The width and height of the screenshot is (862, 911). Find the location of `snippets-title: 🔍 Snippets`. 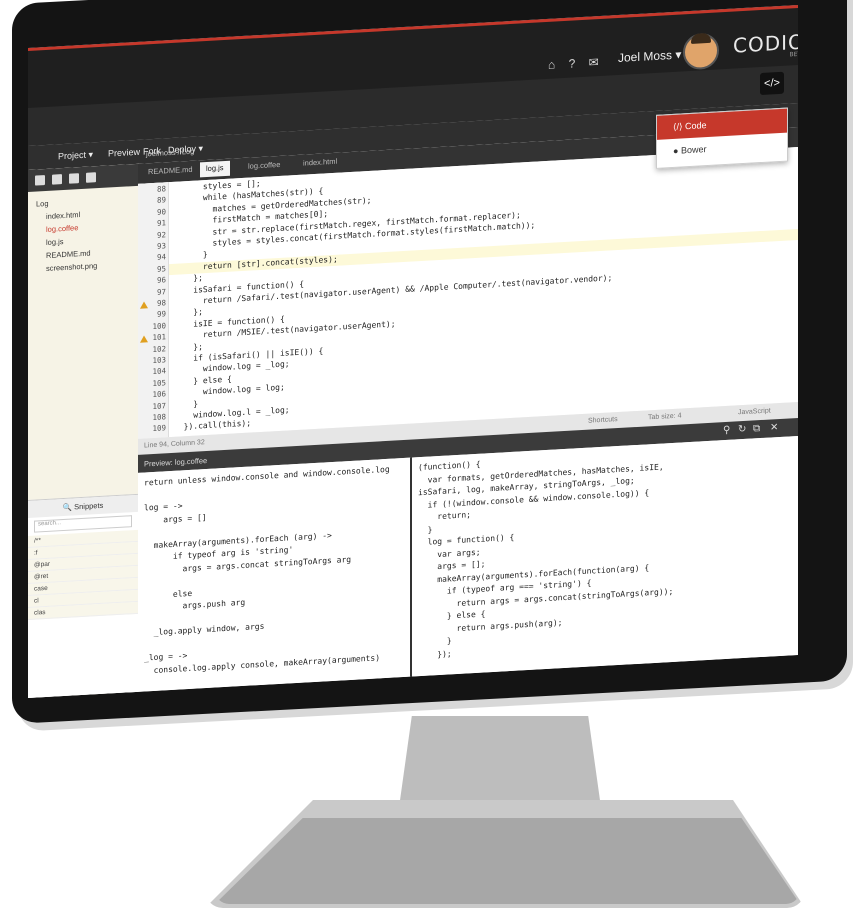

snippets-title: 🔍 Snippets is located at coordinates (83, 506).